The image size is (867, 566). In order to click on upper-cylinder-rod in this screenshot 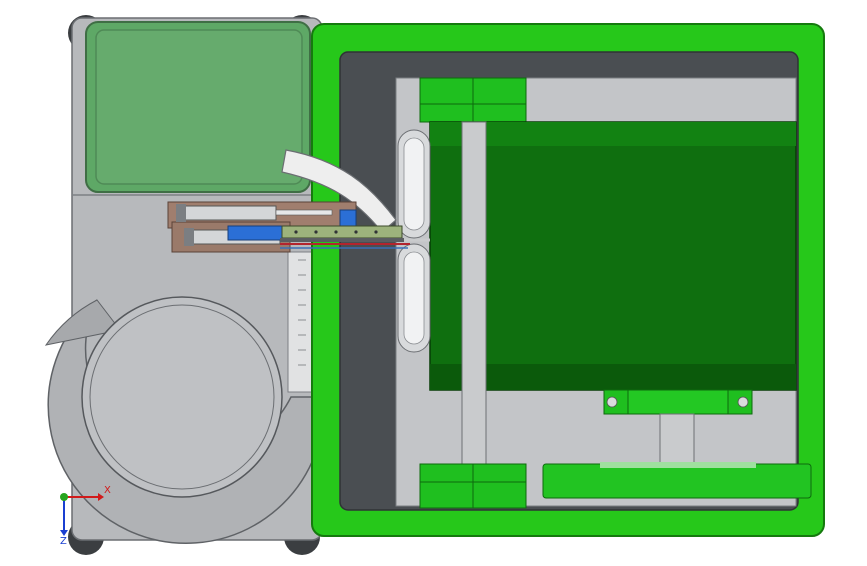, I will do `click(304, 212)`.